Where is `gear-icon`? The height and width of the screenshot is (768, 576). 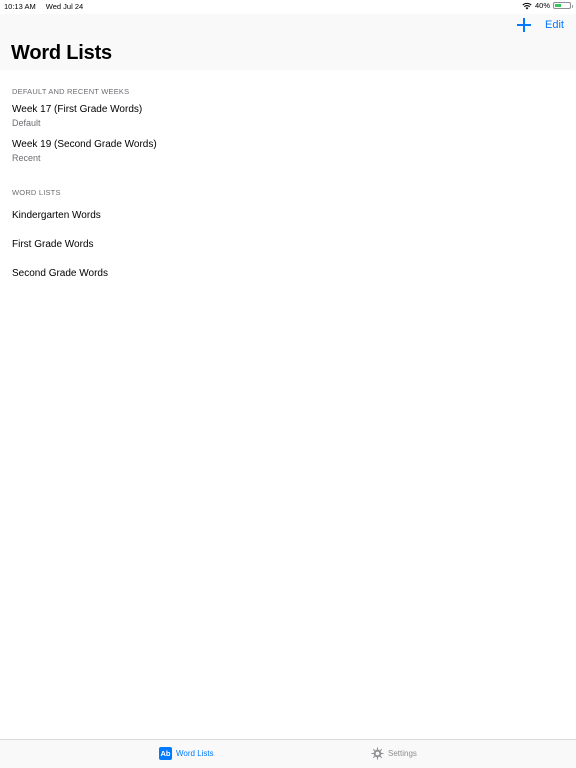
gear-icon is located at coordinates (377, 753).